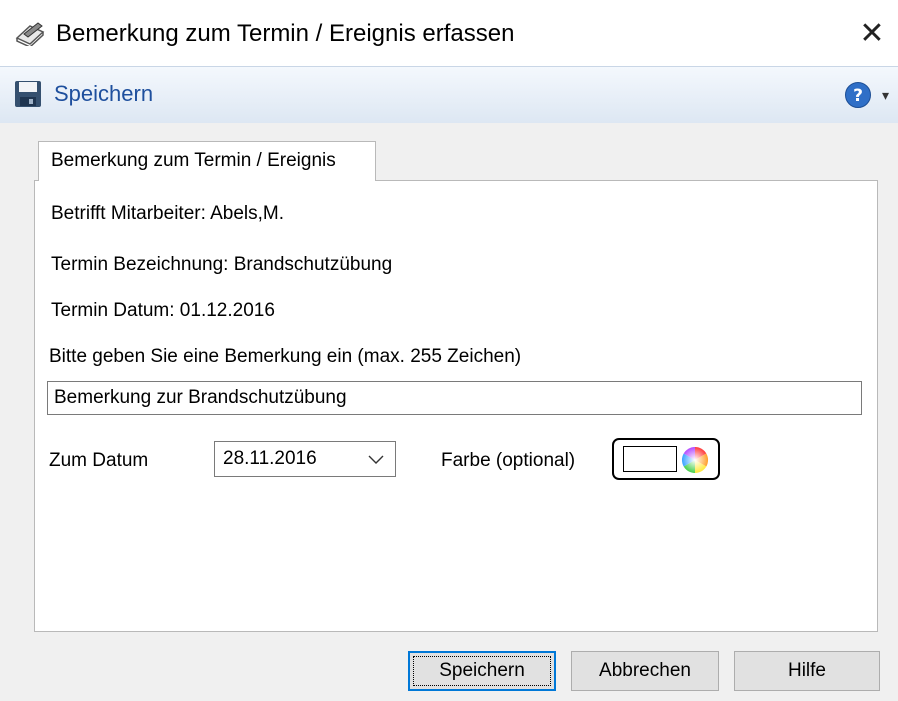  I want to click on toolbar-save-button: Speichern, so click(83, 94).